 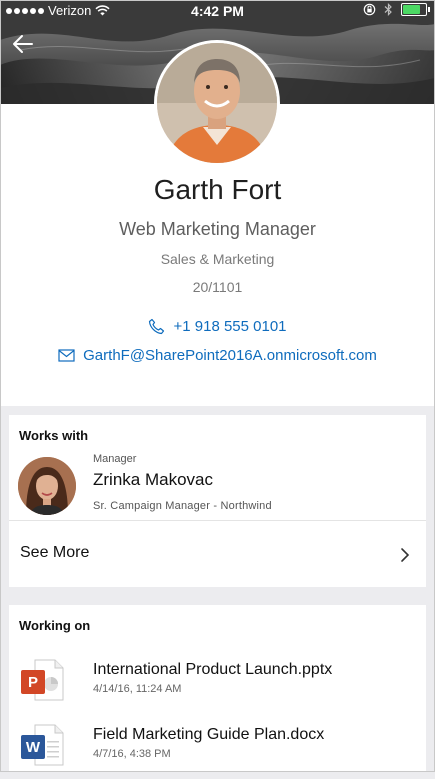 What do you see at coordinates (217, 11) in the screenshot?
I see `status-bar: Verizon 4:42 PM` at bounding box center [217, 11].